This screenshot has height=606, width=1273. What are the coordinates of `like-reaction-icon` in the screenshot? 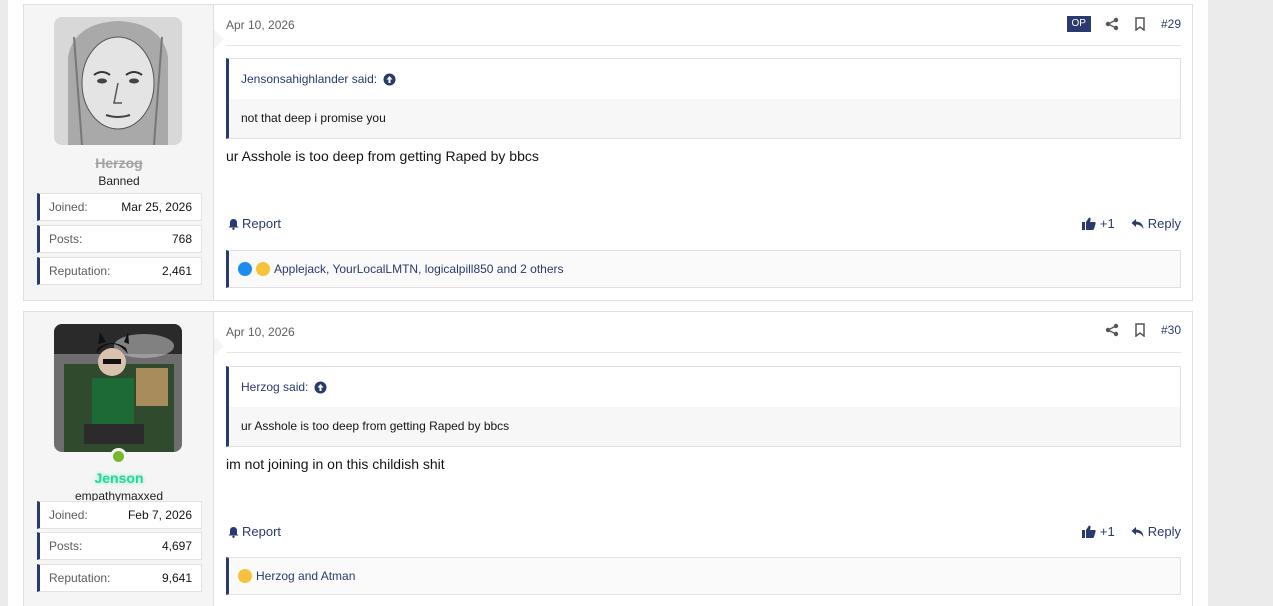 It's located at (245, 269).